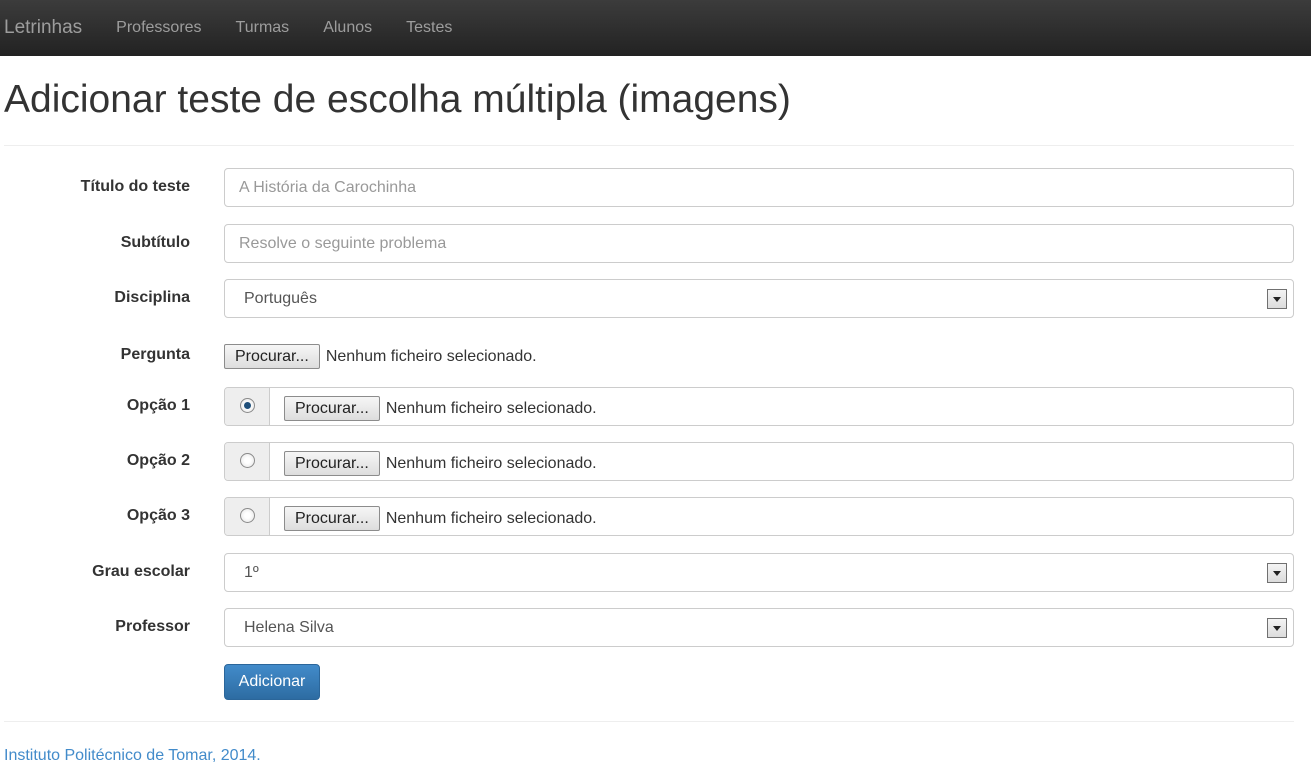 This screenshot has width=1311, height=777. I want to click on opcao-2-file-status: Nenhum ficheiro selecionado., so click(491, 463).